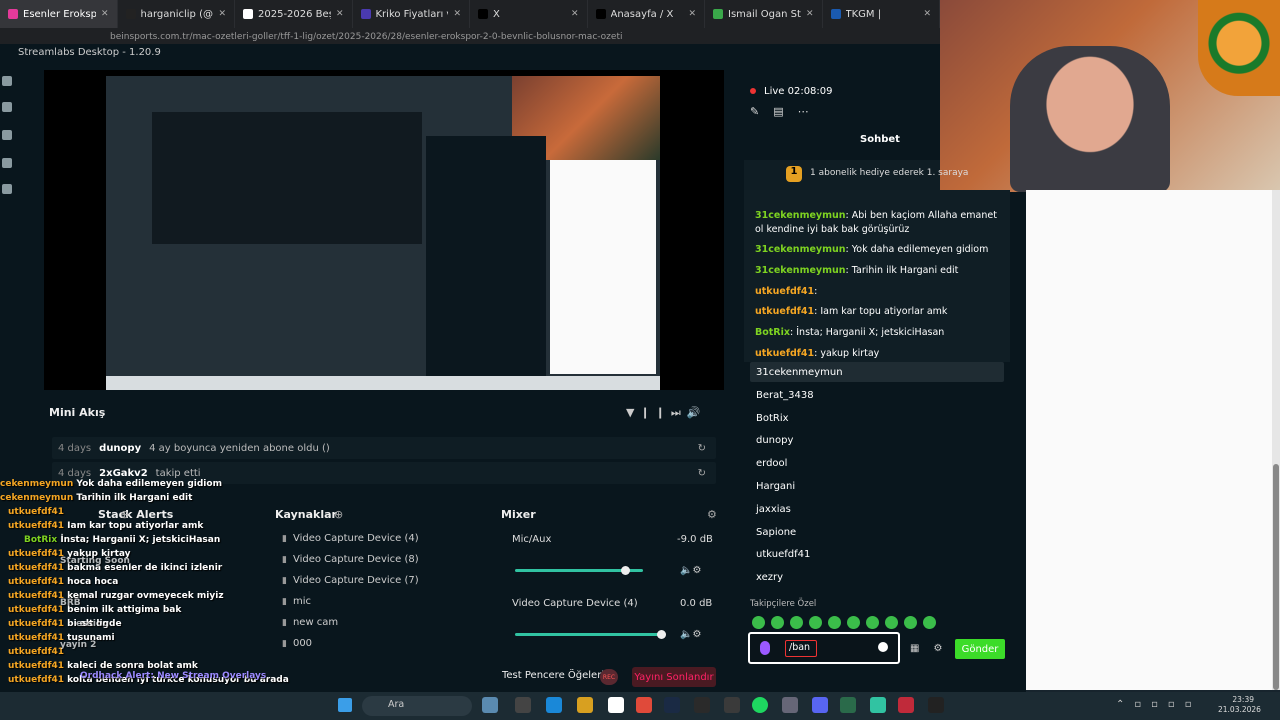 This screenshot has width=1280, height=720. What do you see at coordinates (350, 559) in the screenshot?
I see `source-item: Video Capture Device (8)` at bounding box center [350, 559].